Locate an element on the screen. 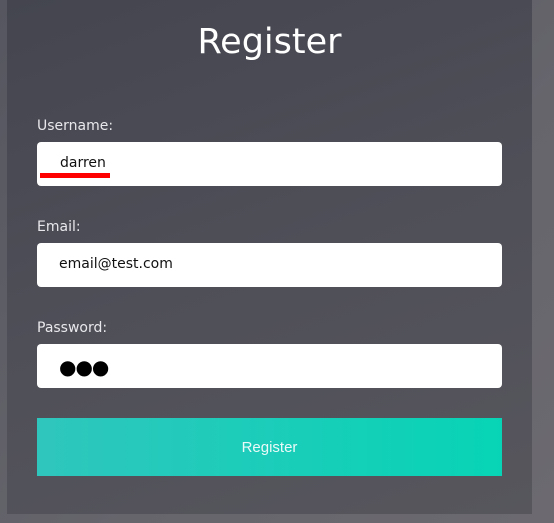 The height and width of the screenshot is (523, 554). email-label: Email: is located at coordinates (59, 227).